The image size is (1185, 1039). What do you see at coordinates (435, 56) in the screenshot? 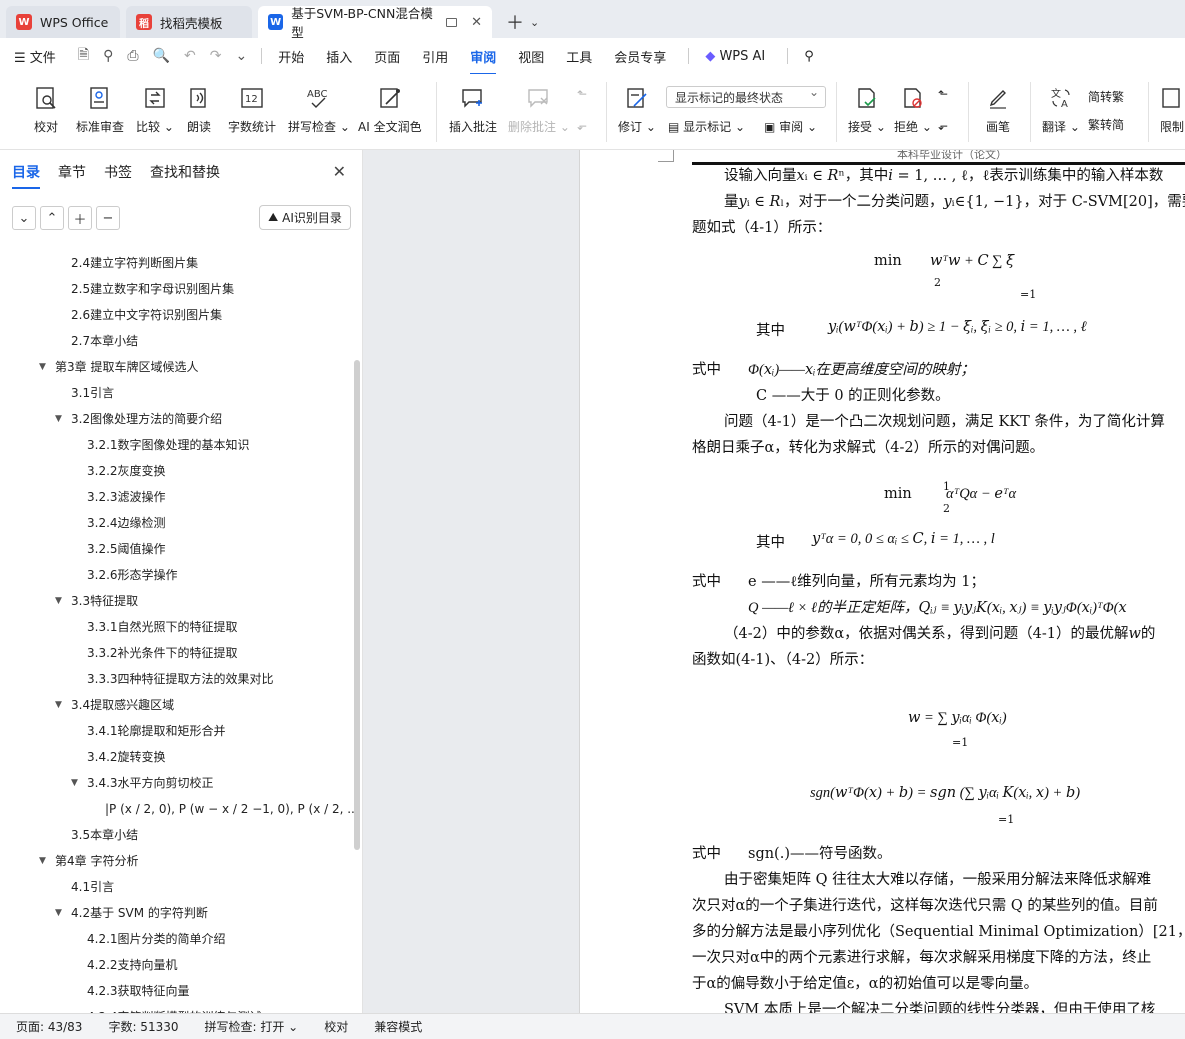
I see `menu-references: 引用` at bounding box center [435, 56].